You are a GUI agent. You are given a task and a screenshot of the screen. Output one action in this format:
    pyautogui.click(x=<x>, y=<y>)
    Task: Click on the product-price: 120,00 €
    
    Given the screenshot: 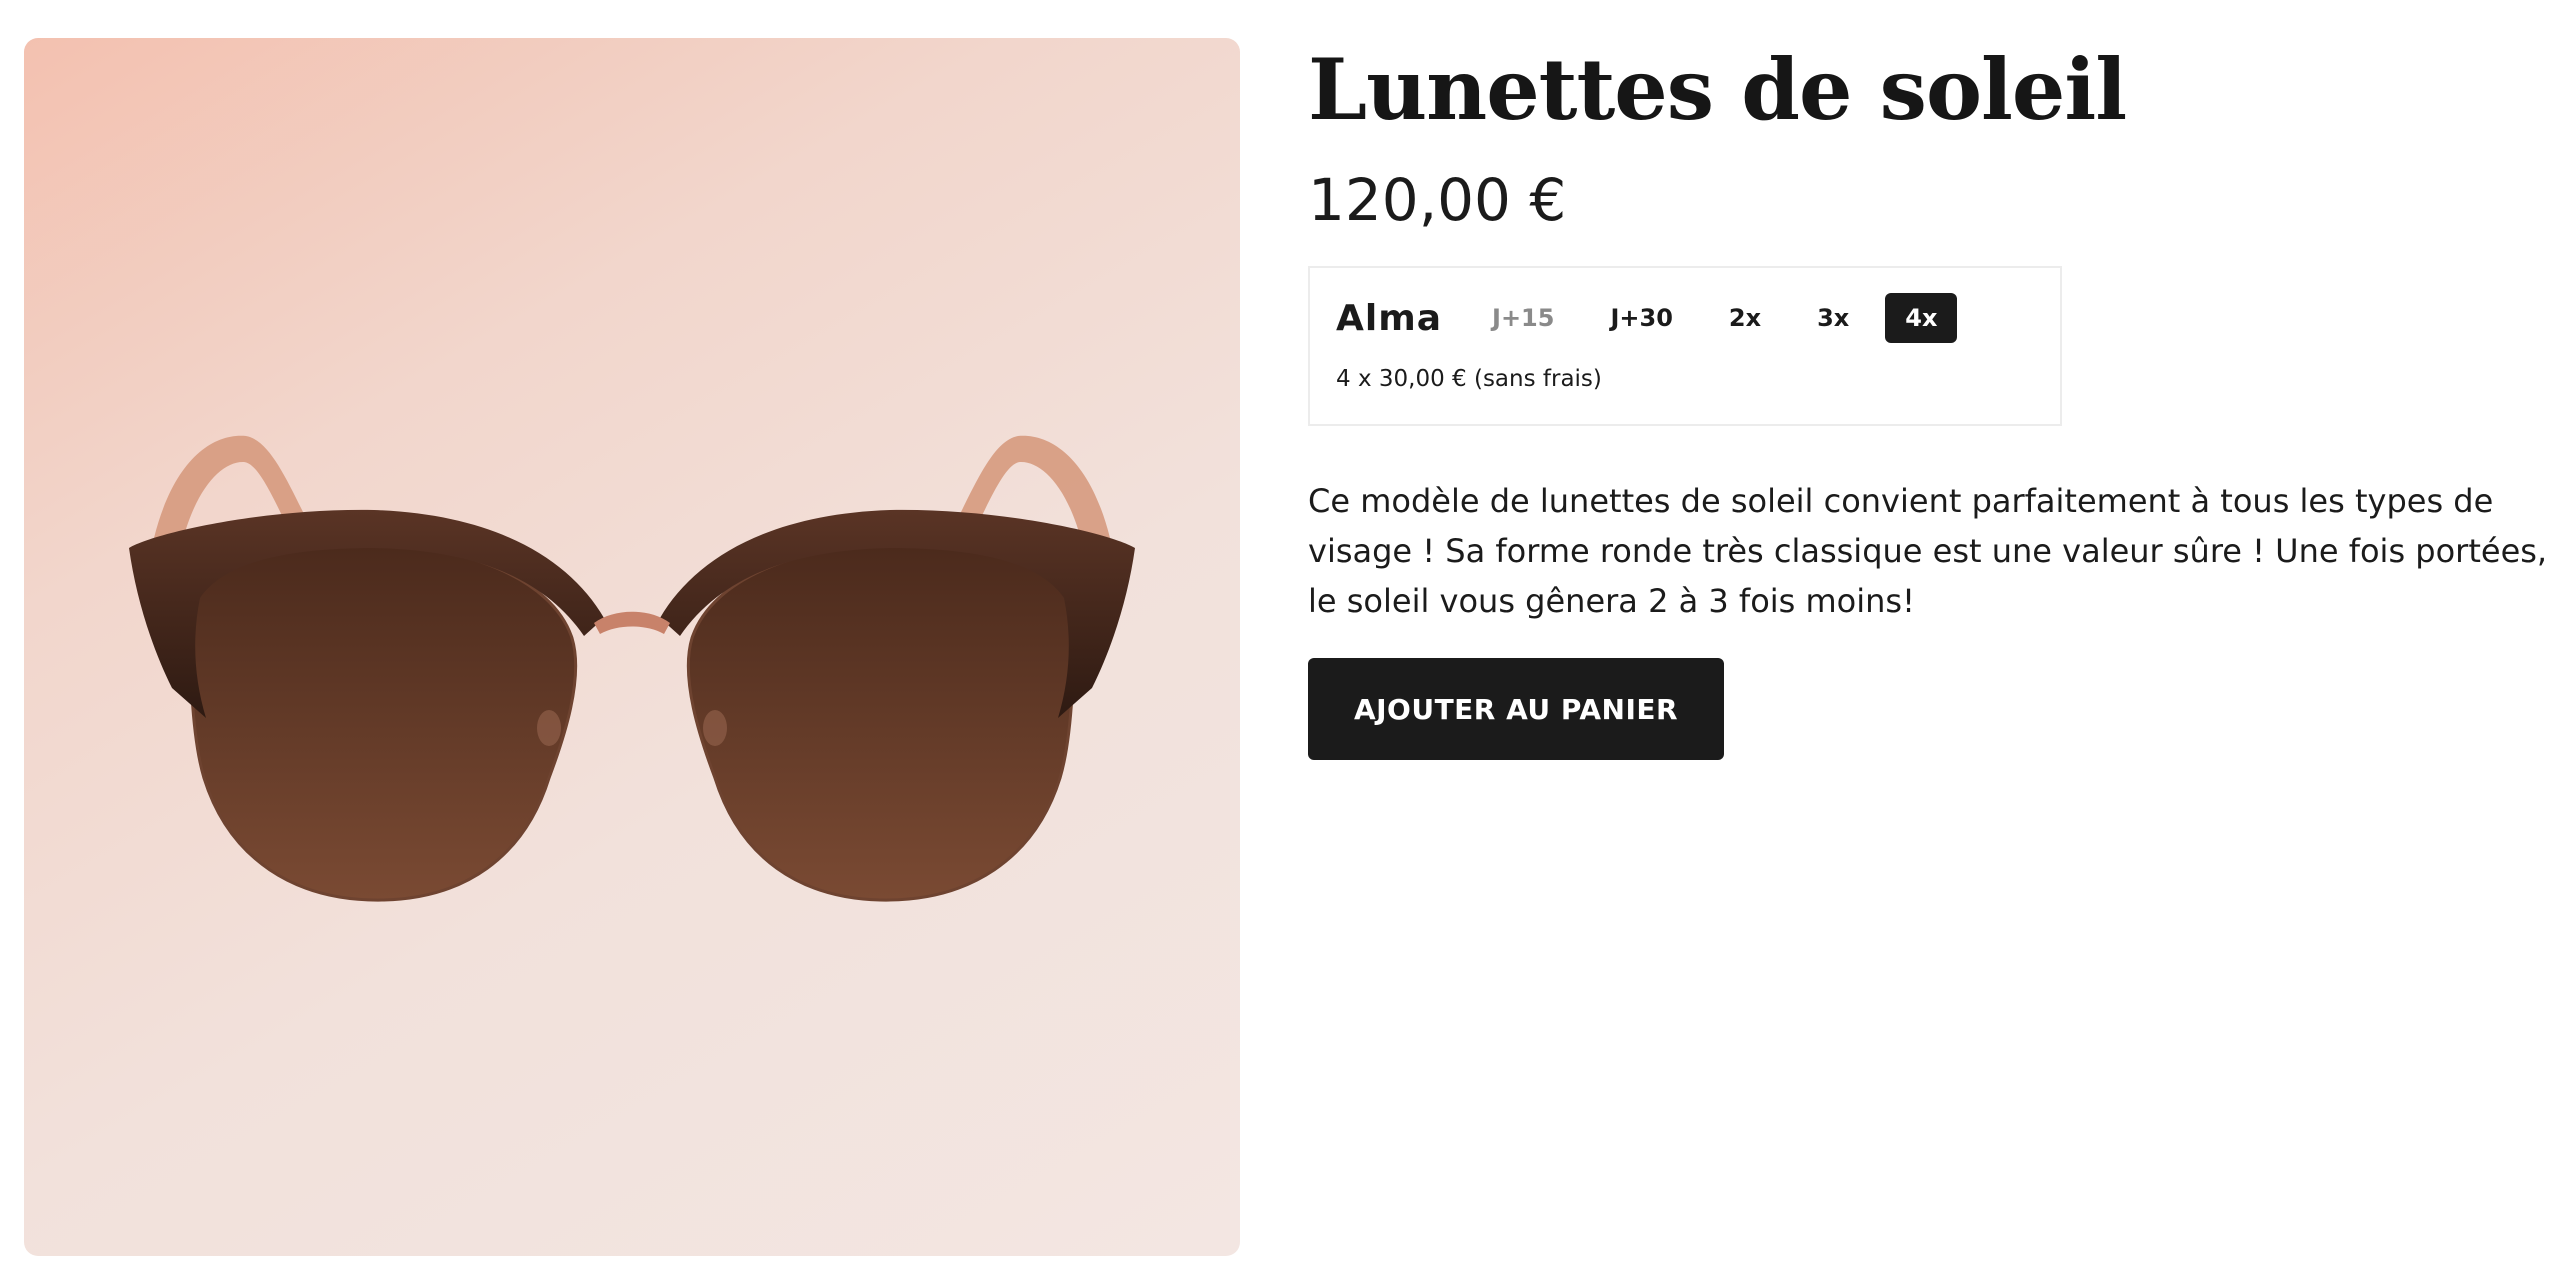 What is the action you would take?
    pyautogui.click(x=1437, y=200)
    